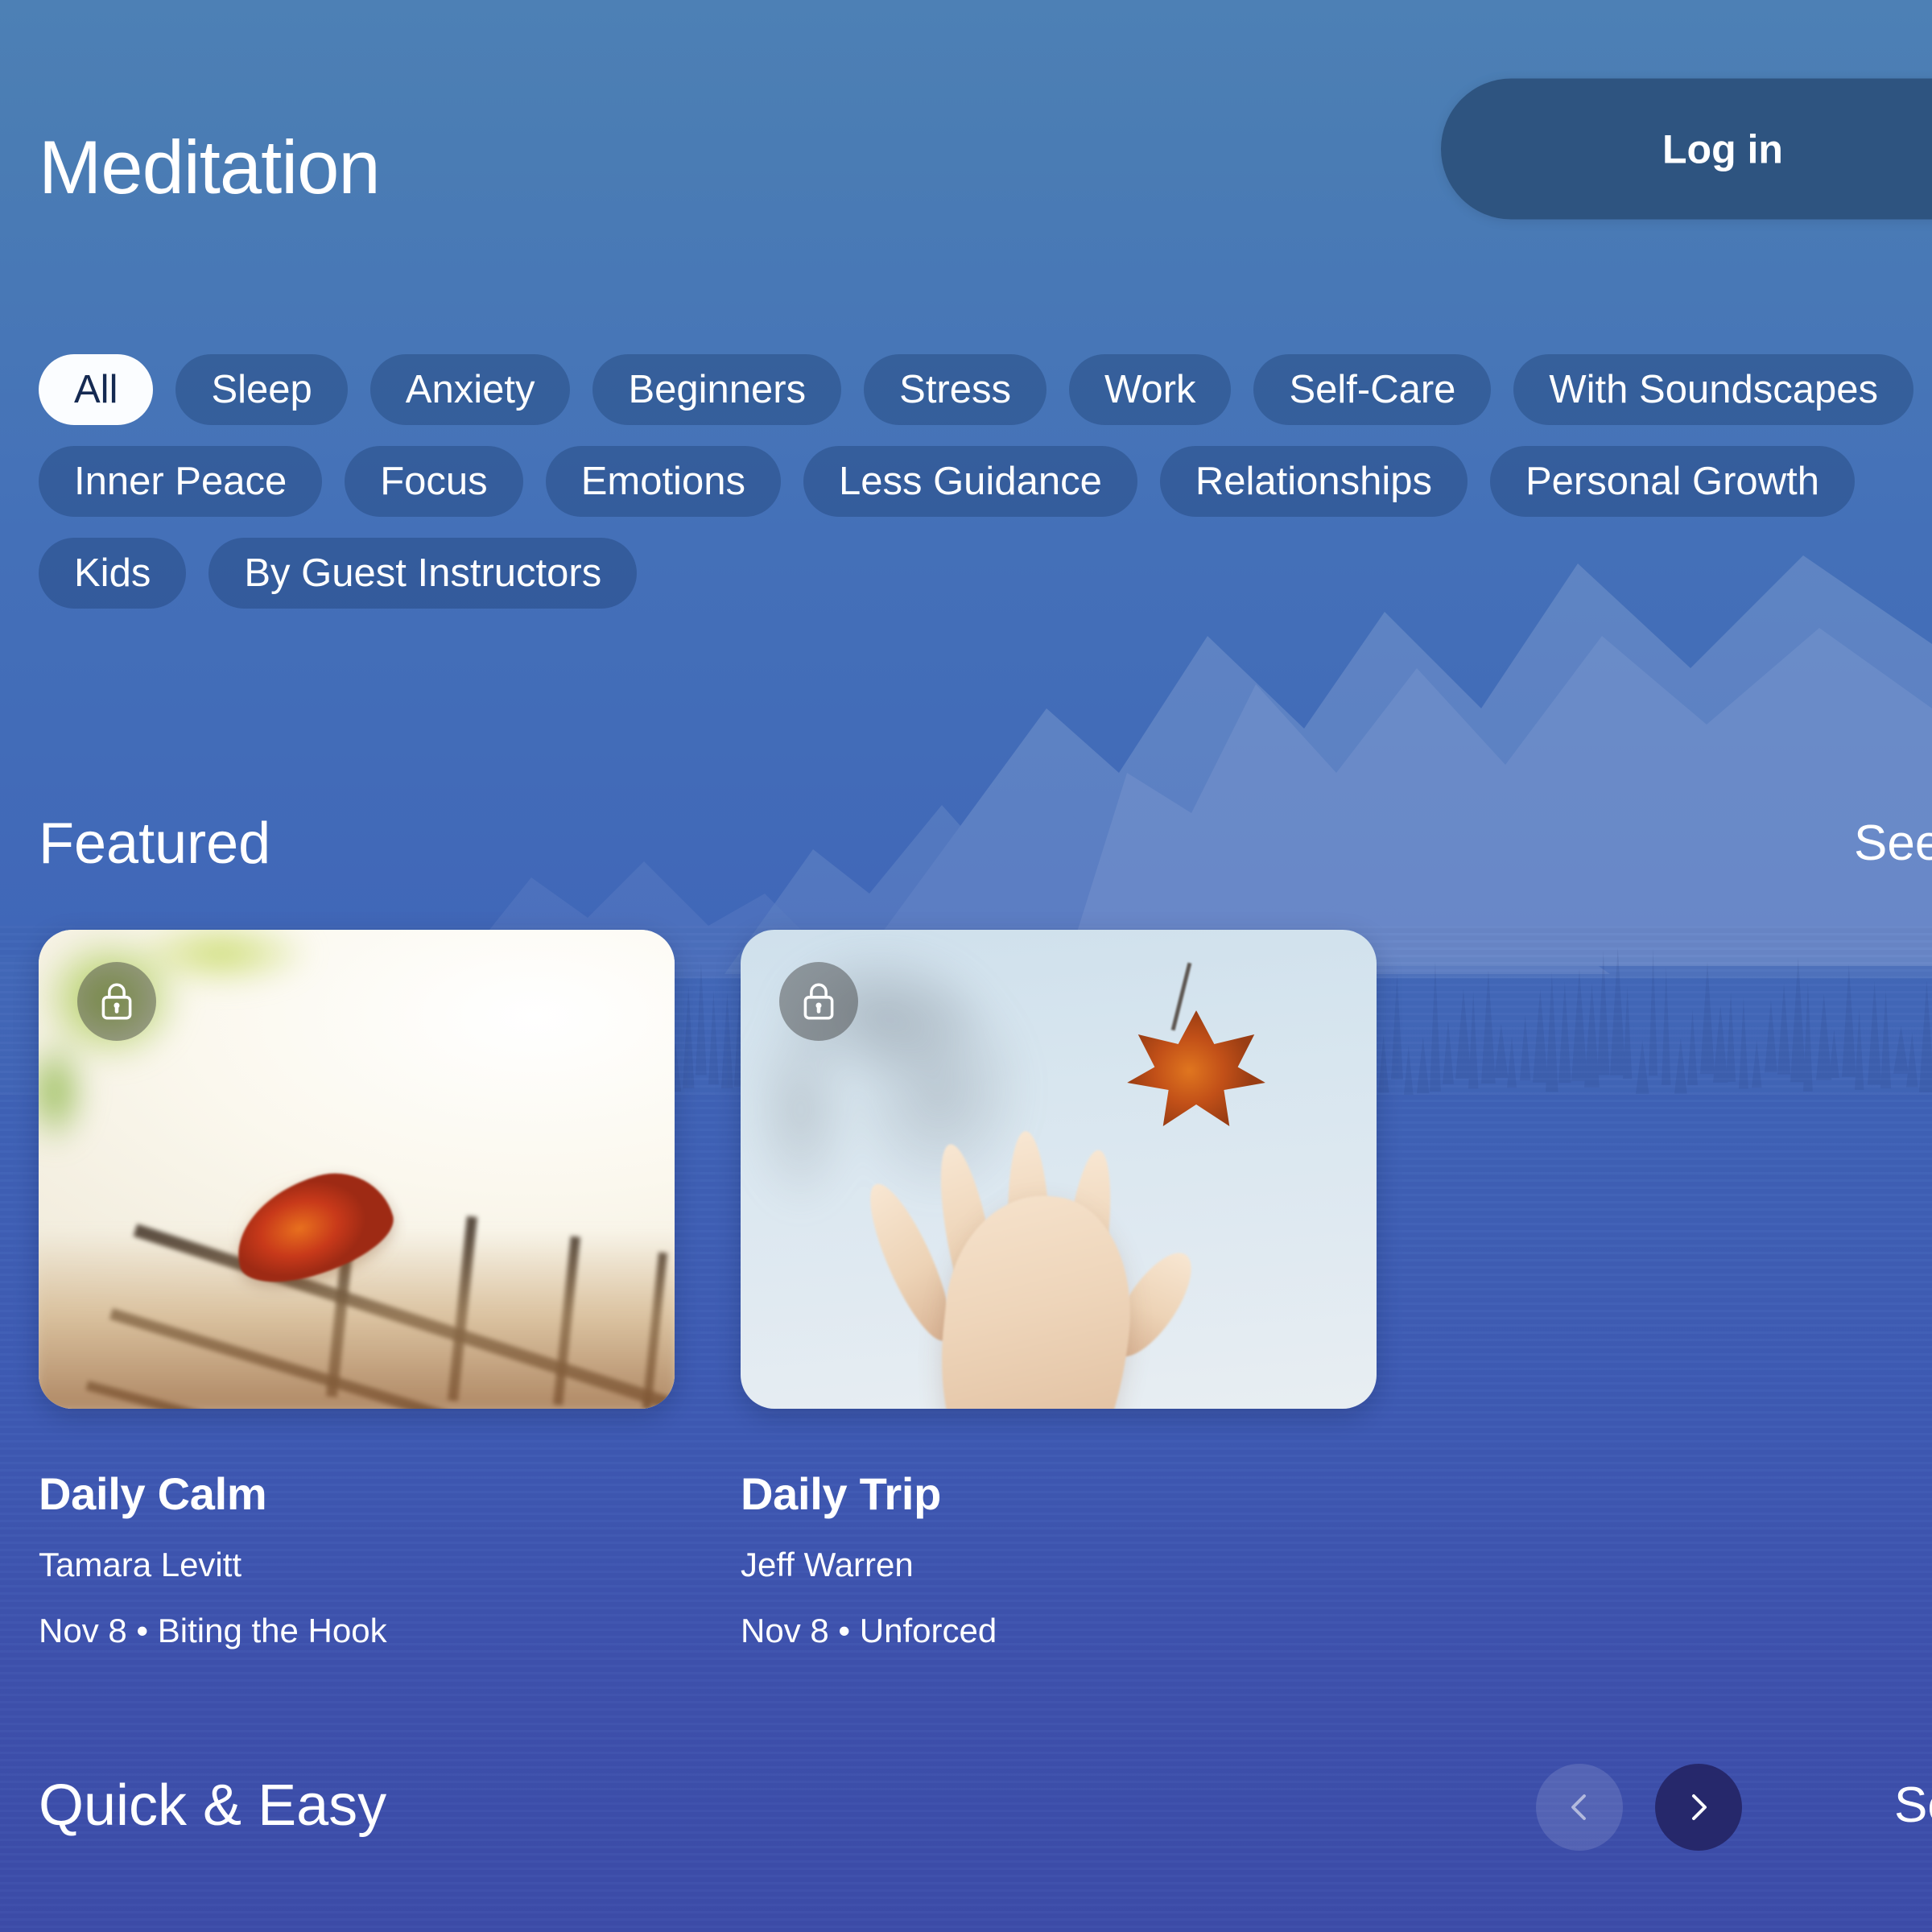  What do you see at coordinates (1672, 482) in the screenshot?
I see `filter-chip-personal-growth: Personal Growth` at bounding box center [1672, 482].